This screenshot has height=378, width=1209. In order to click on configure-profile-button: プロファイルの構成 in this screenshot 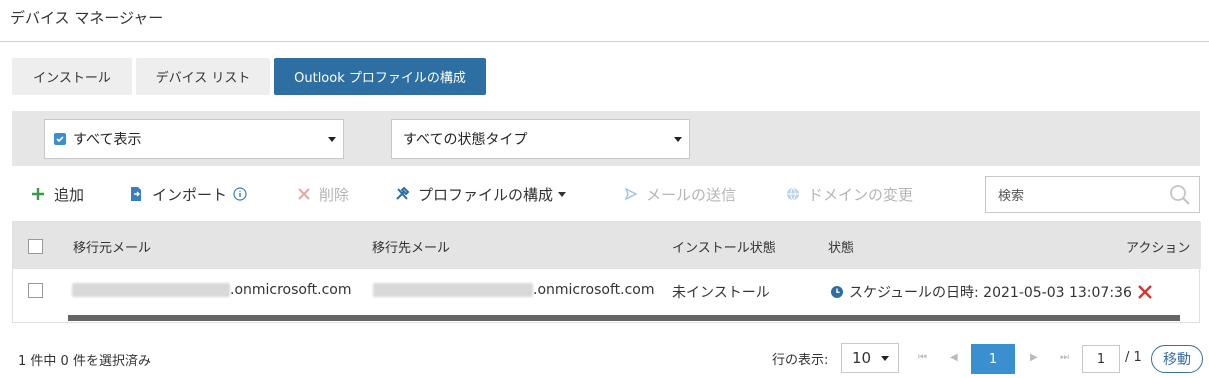, I will do `click(480, 194)`.